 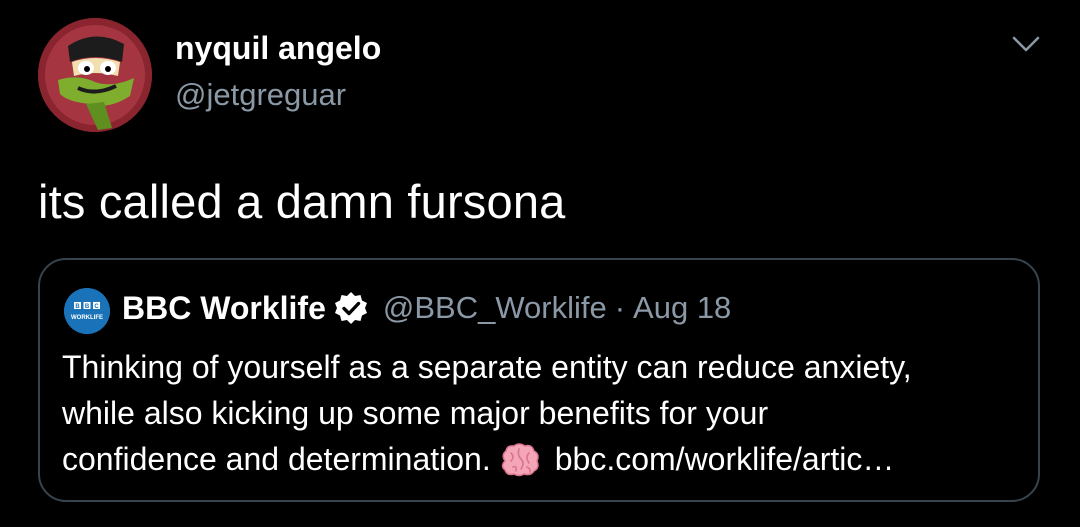 I want to click on quoted-author-display-name: BBC Worklife, so click(x=224, y=308).